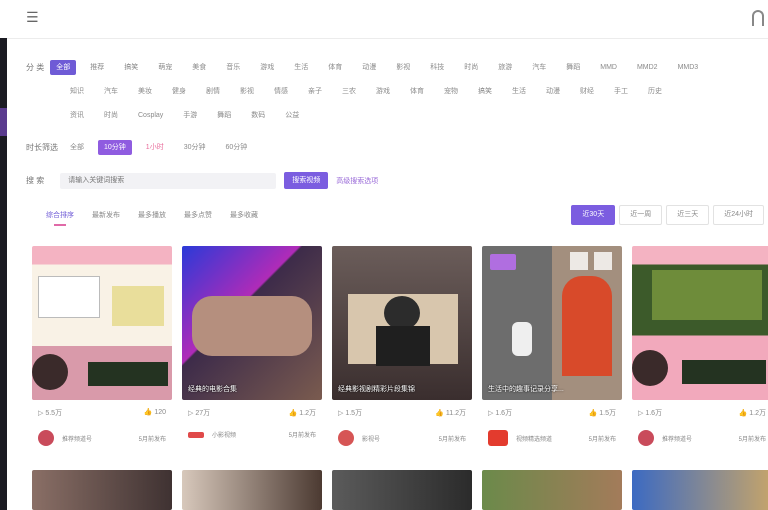 The image size is (768, 510). What do you see at coordinates (237, 147) in the screenshot?
I see `duration-chip: 60分钟` at bounding box center [237, 147].